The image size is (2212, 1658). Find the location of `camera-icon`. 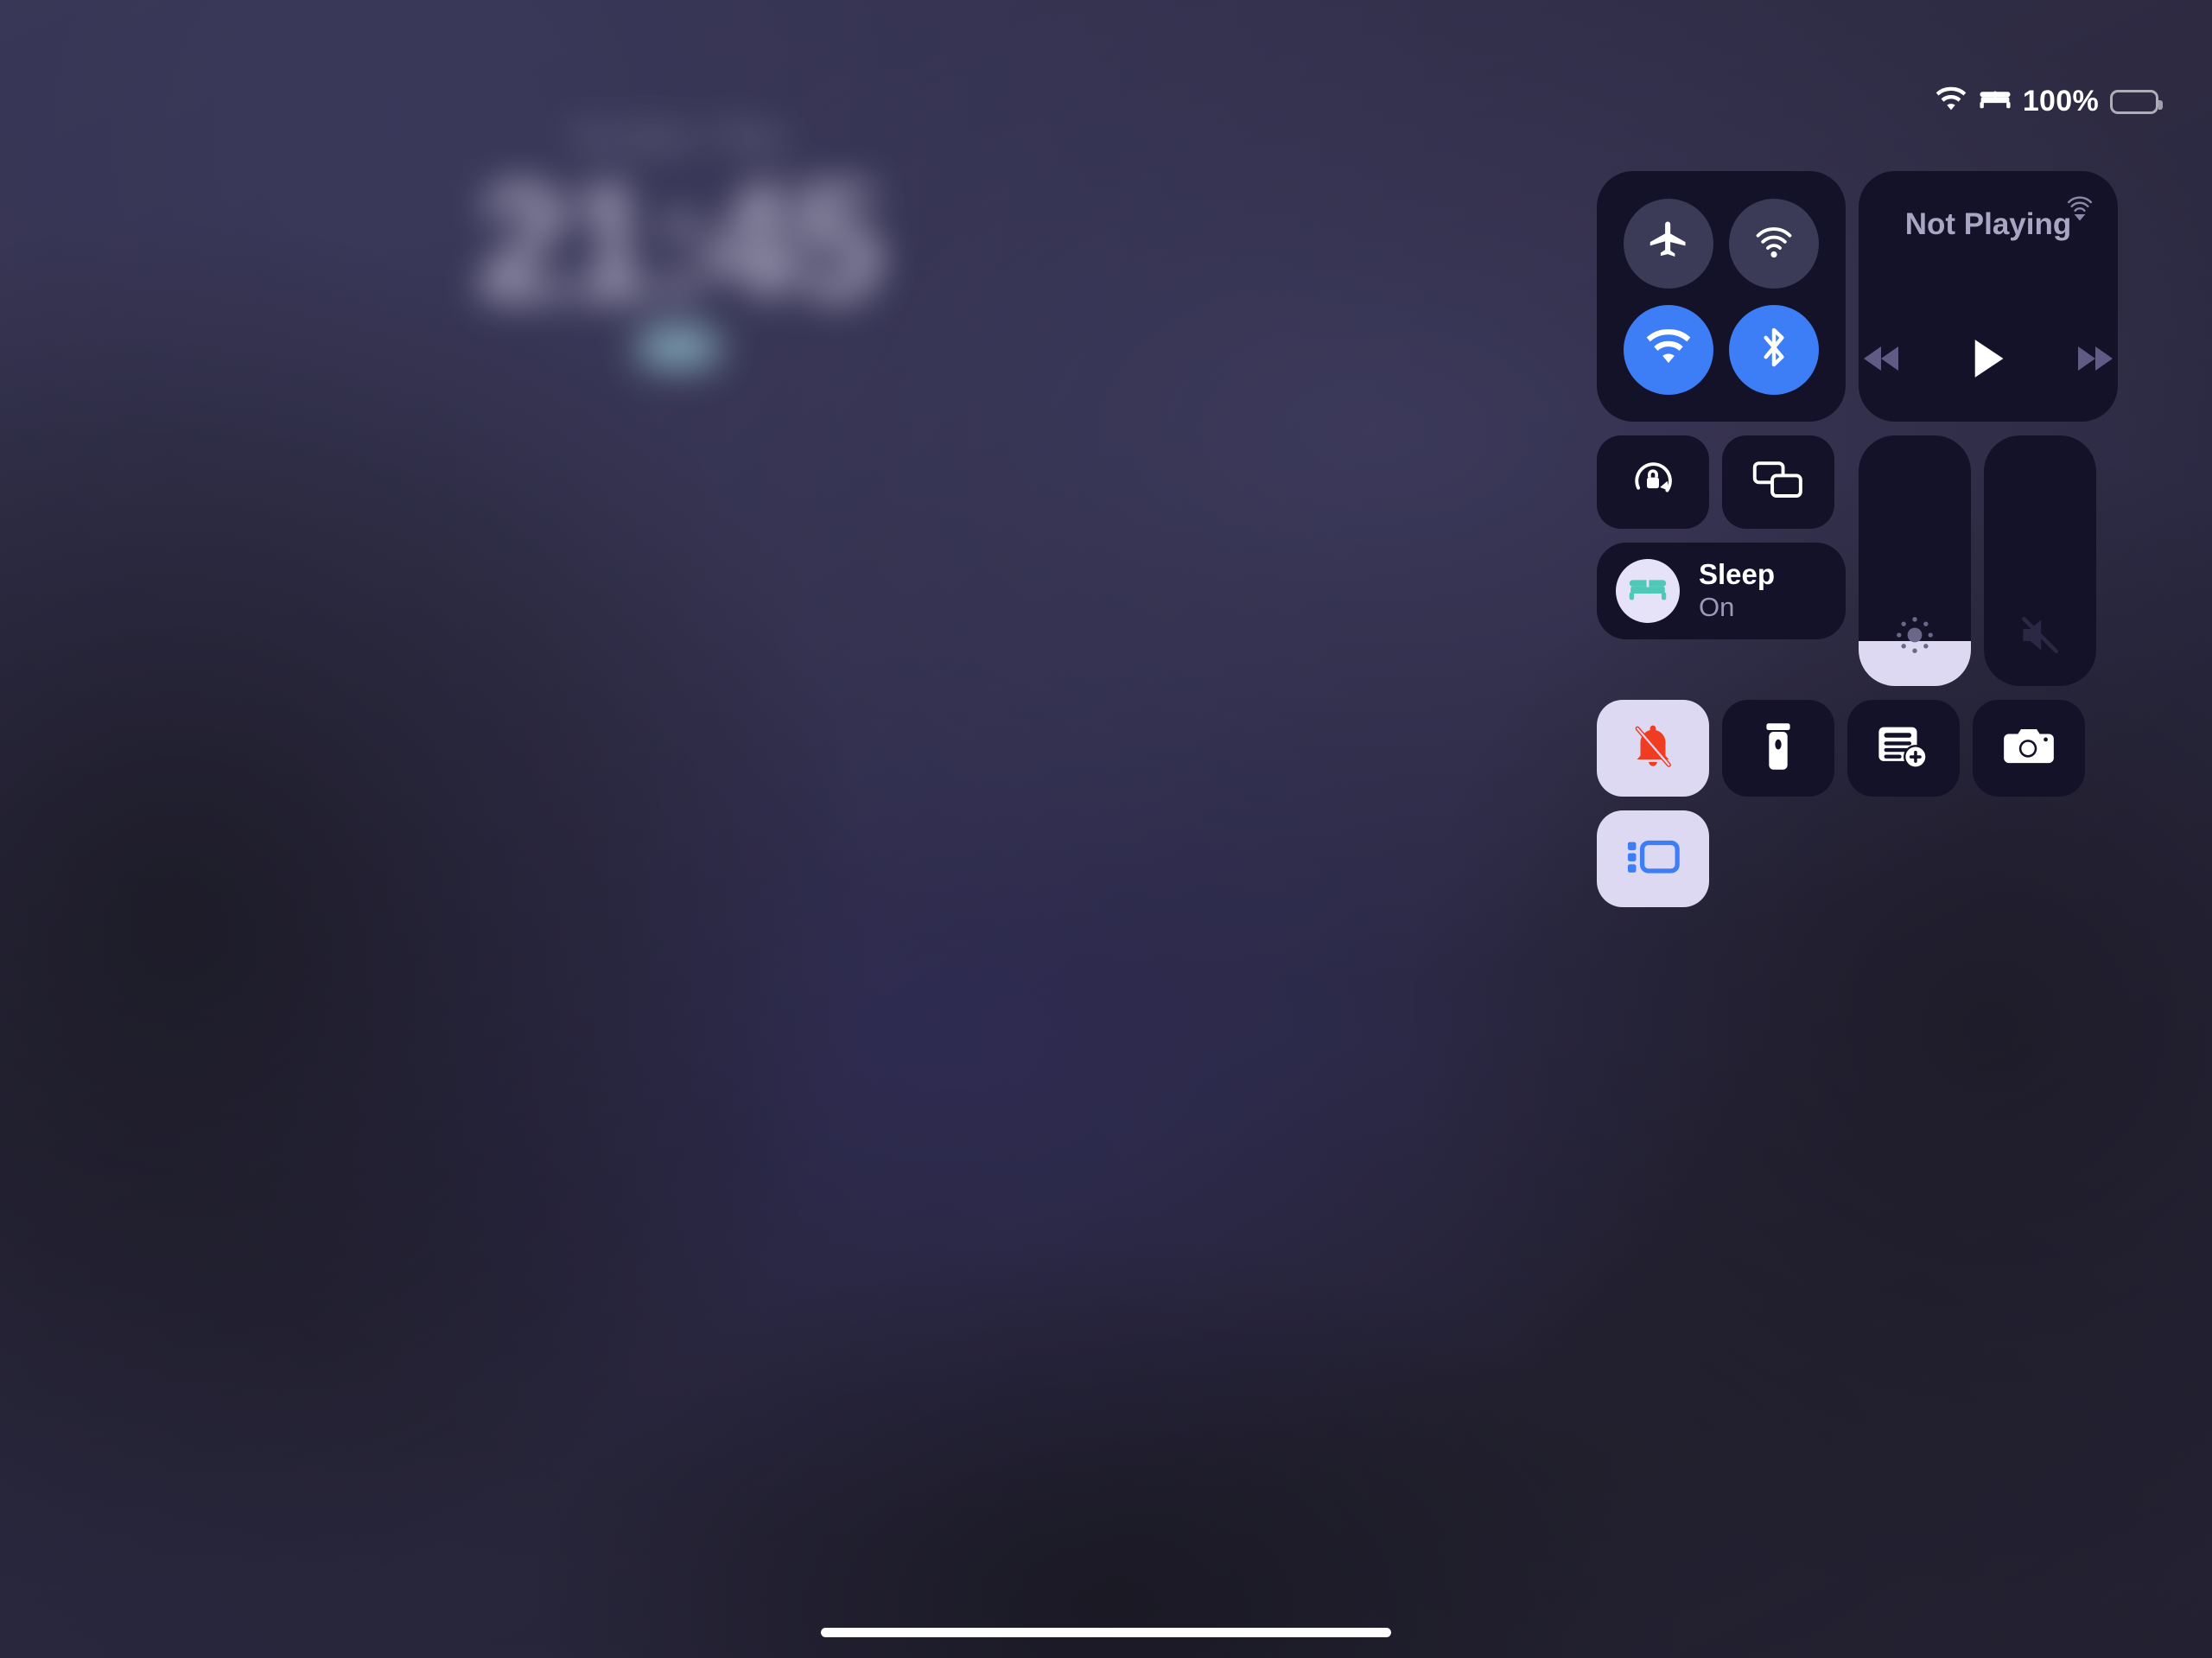

camera-icon is located at coordinates (2029, 748).